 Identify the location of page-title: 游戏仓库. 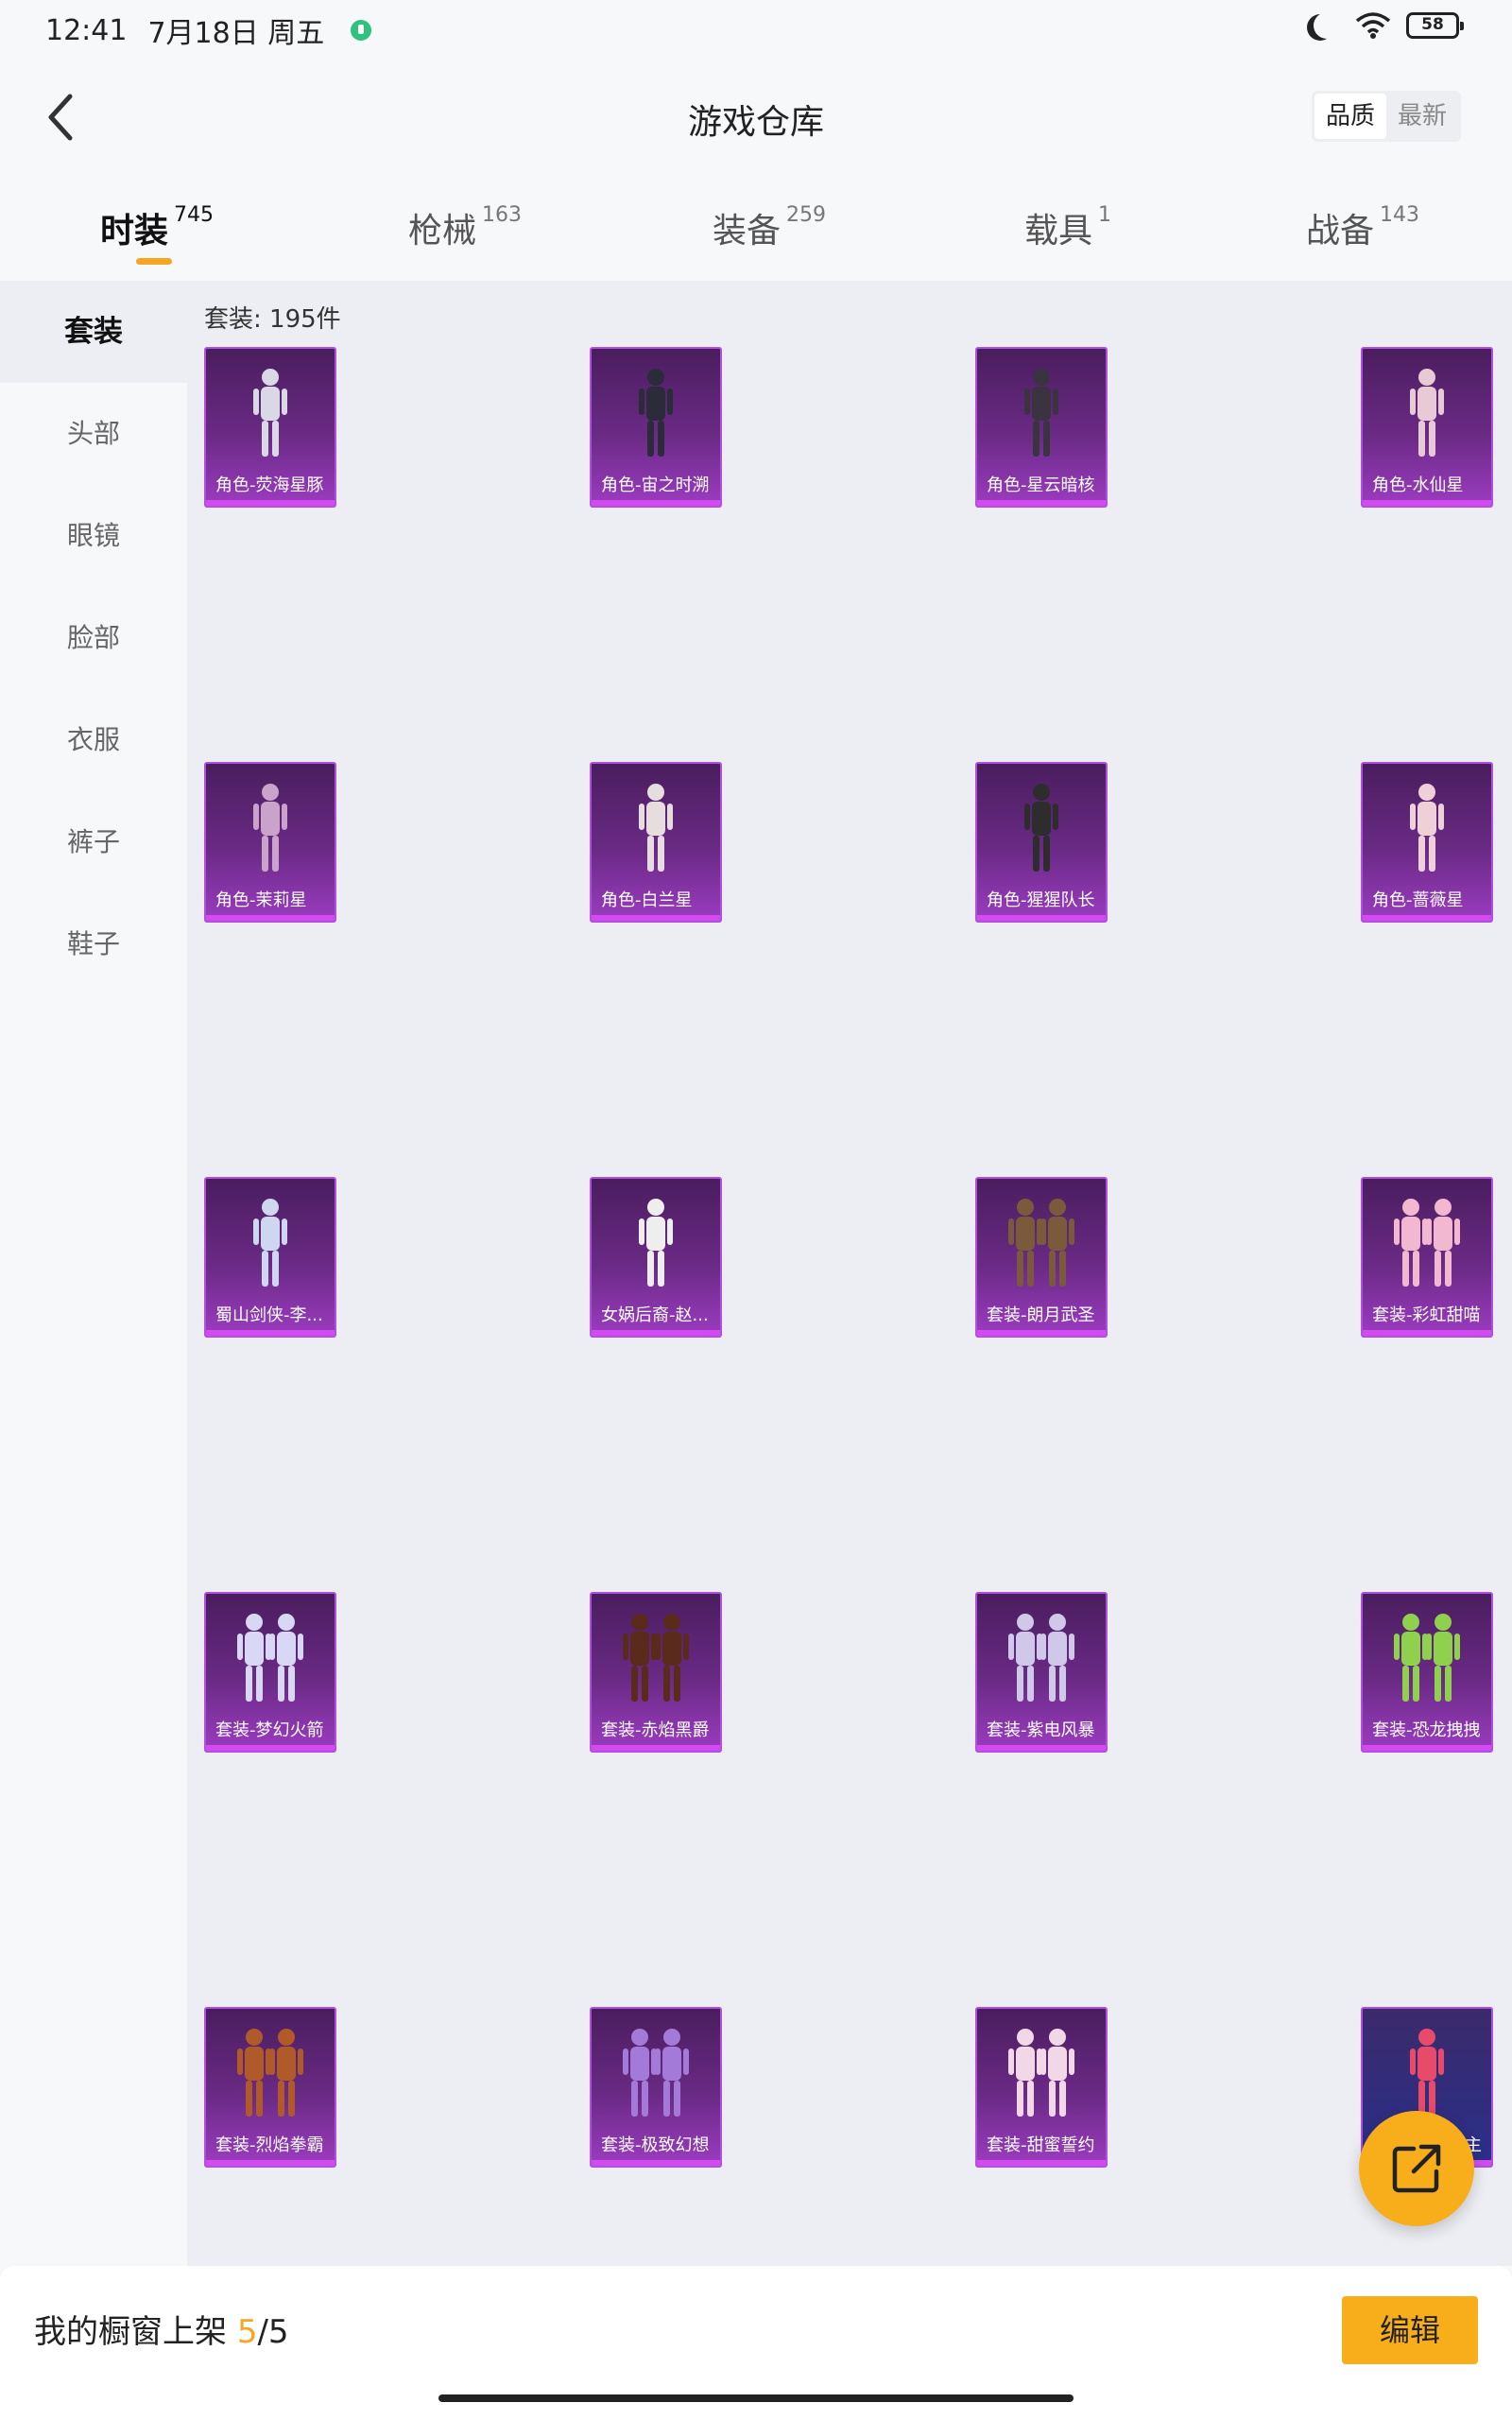
(755, 123).